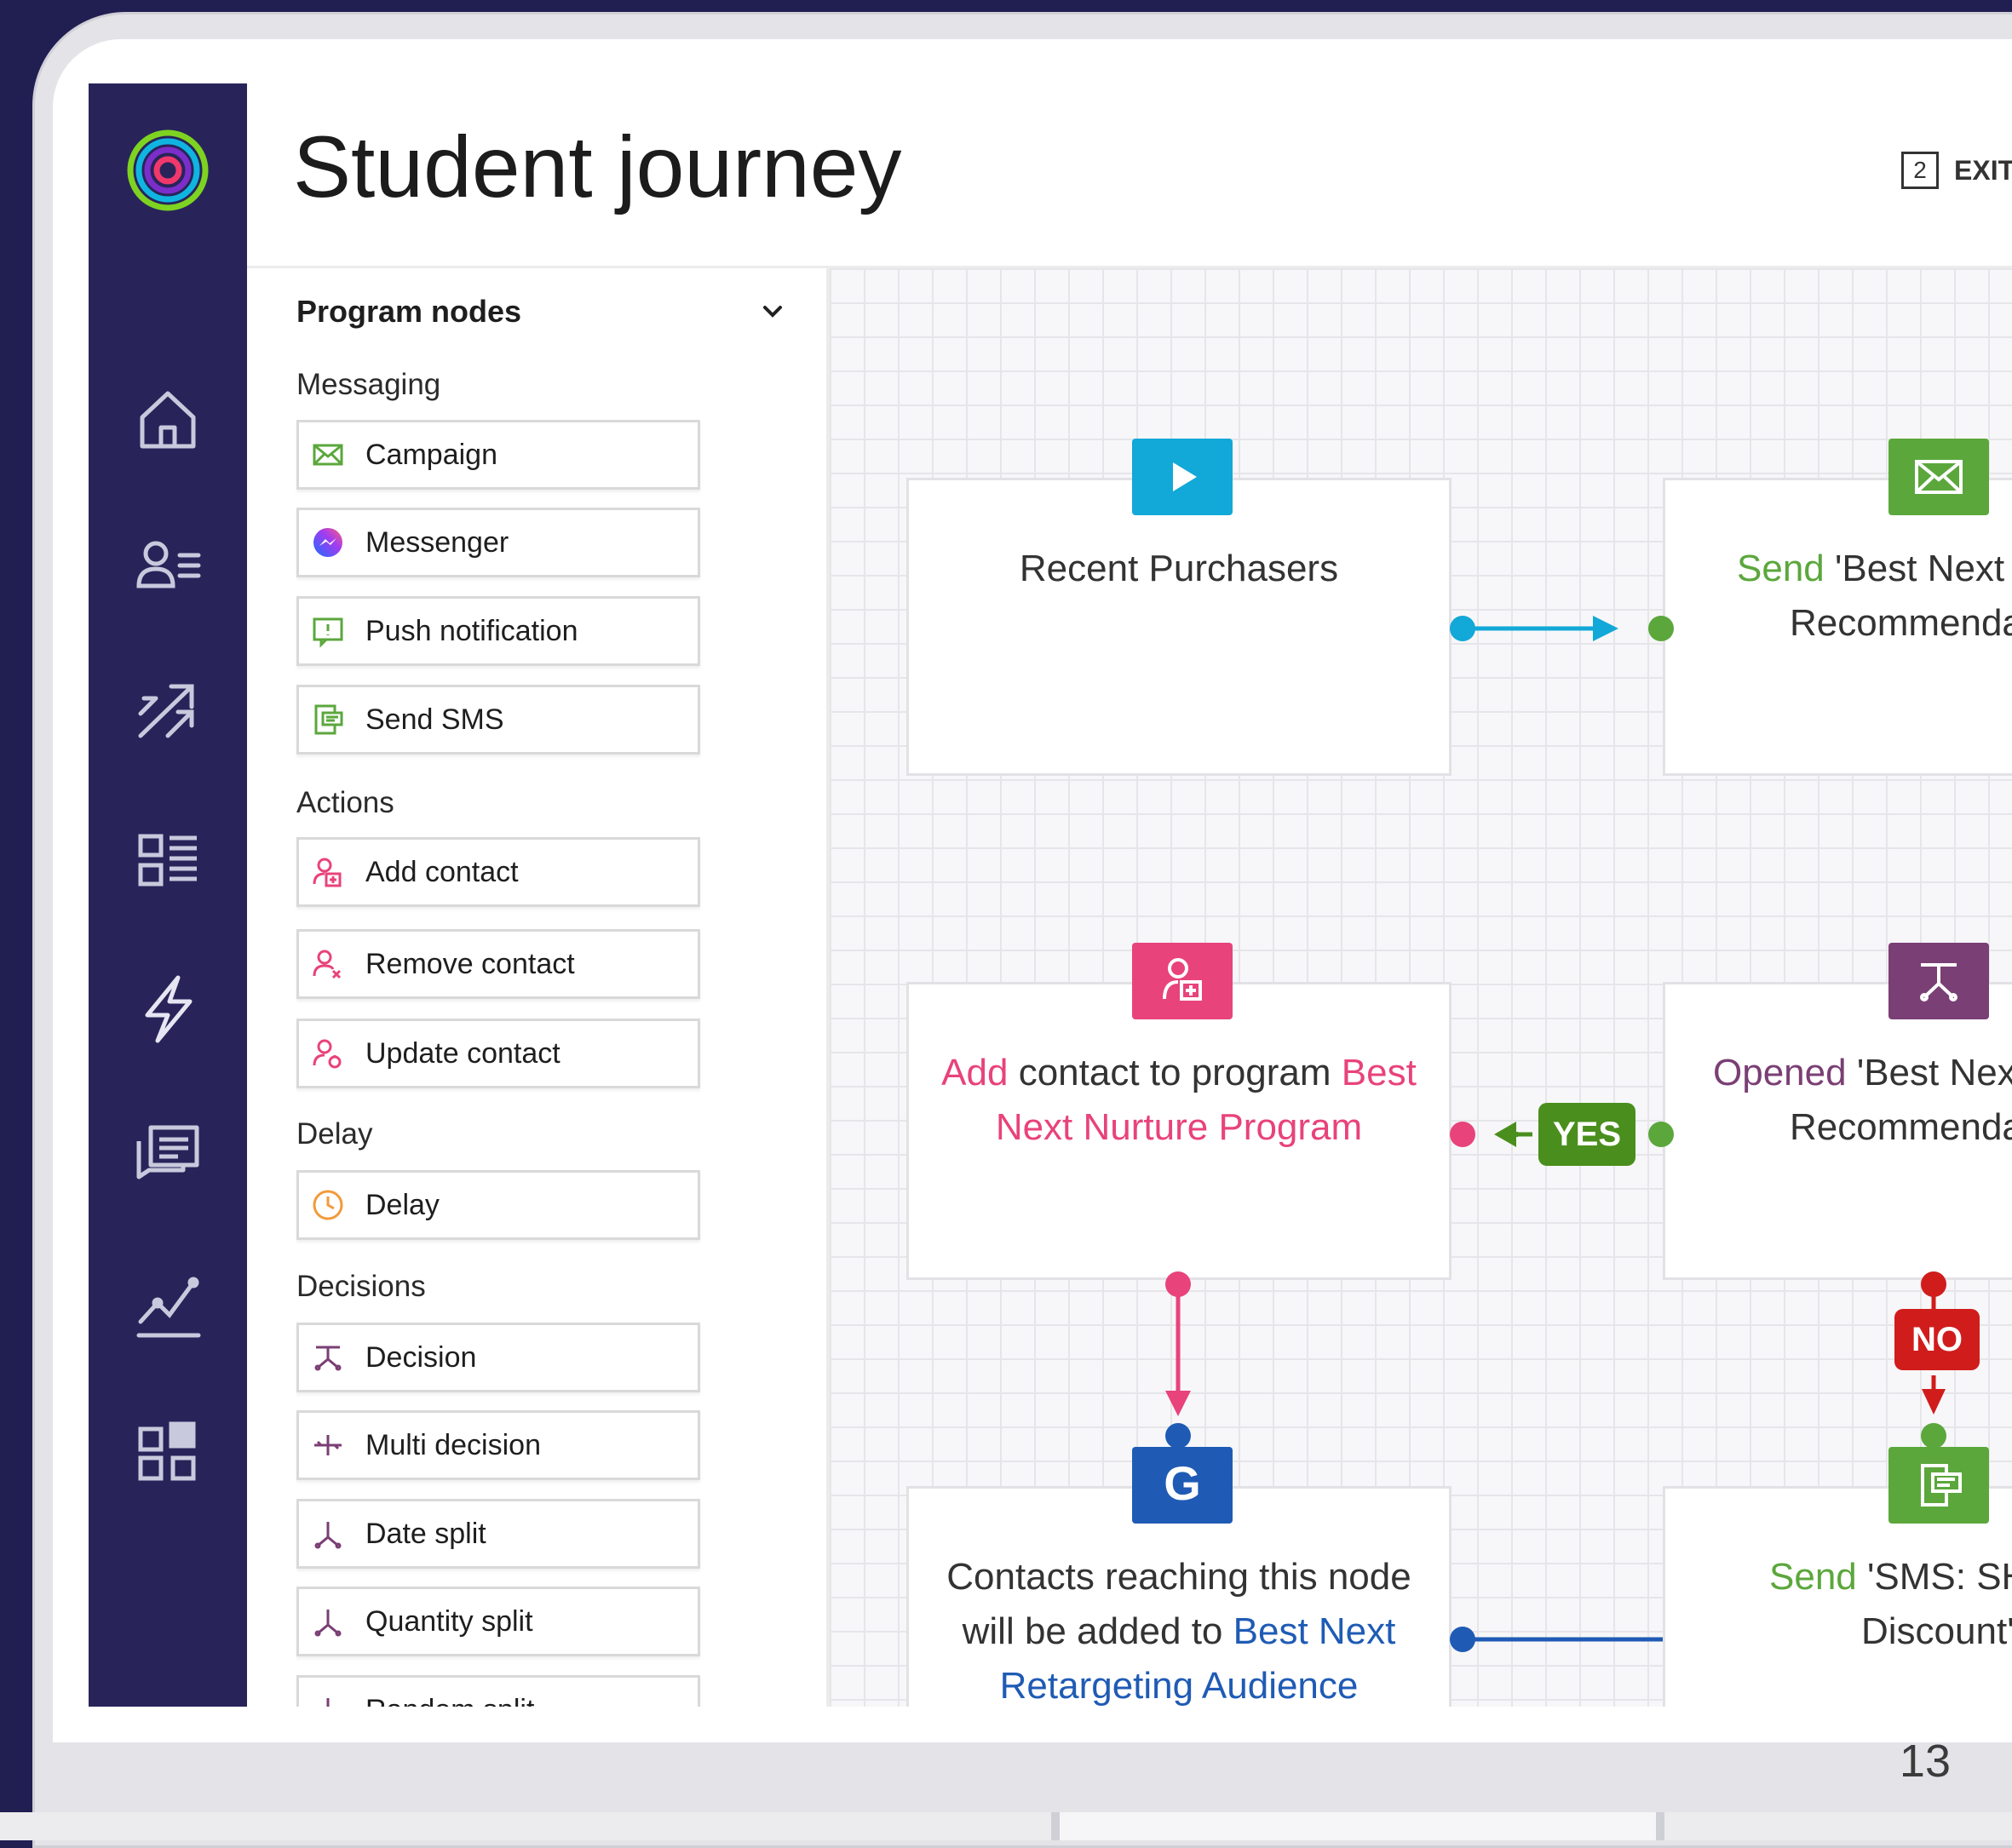 Image resolution: width=2012 pixels, height=1848 pixels. Describe the element at coordinates (167, 563) in the screenshot. I see `contacts-icon` at that location.